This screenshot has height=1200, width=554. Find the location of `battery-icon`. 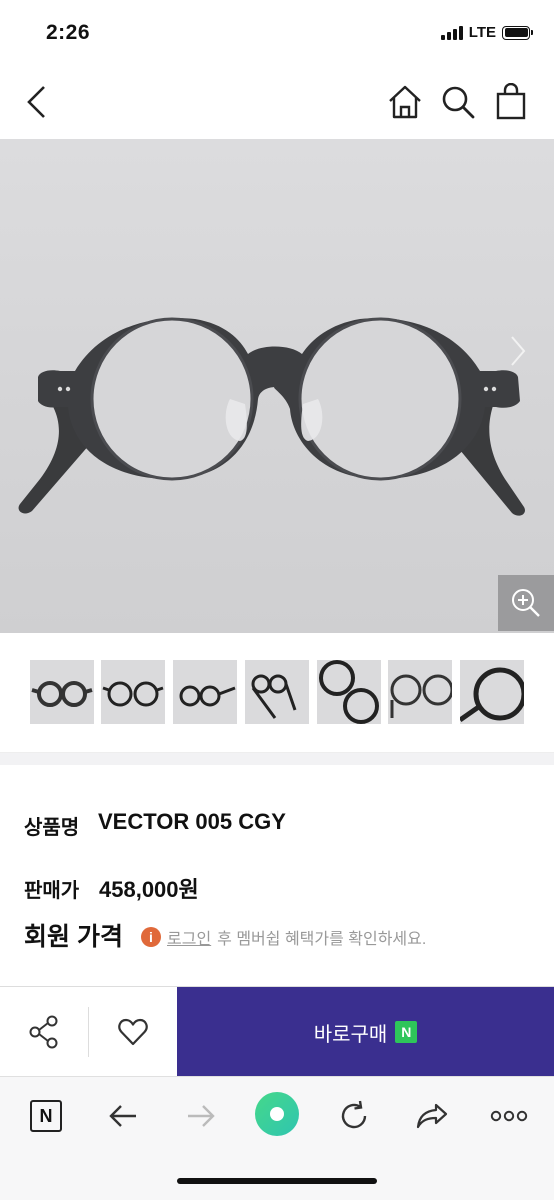

battery-icon is located at coordinates (517, 32).